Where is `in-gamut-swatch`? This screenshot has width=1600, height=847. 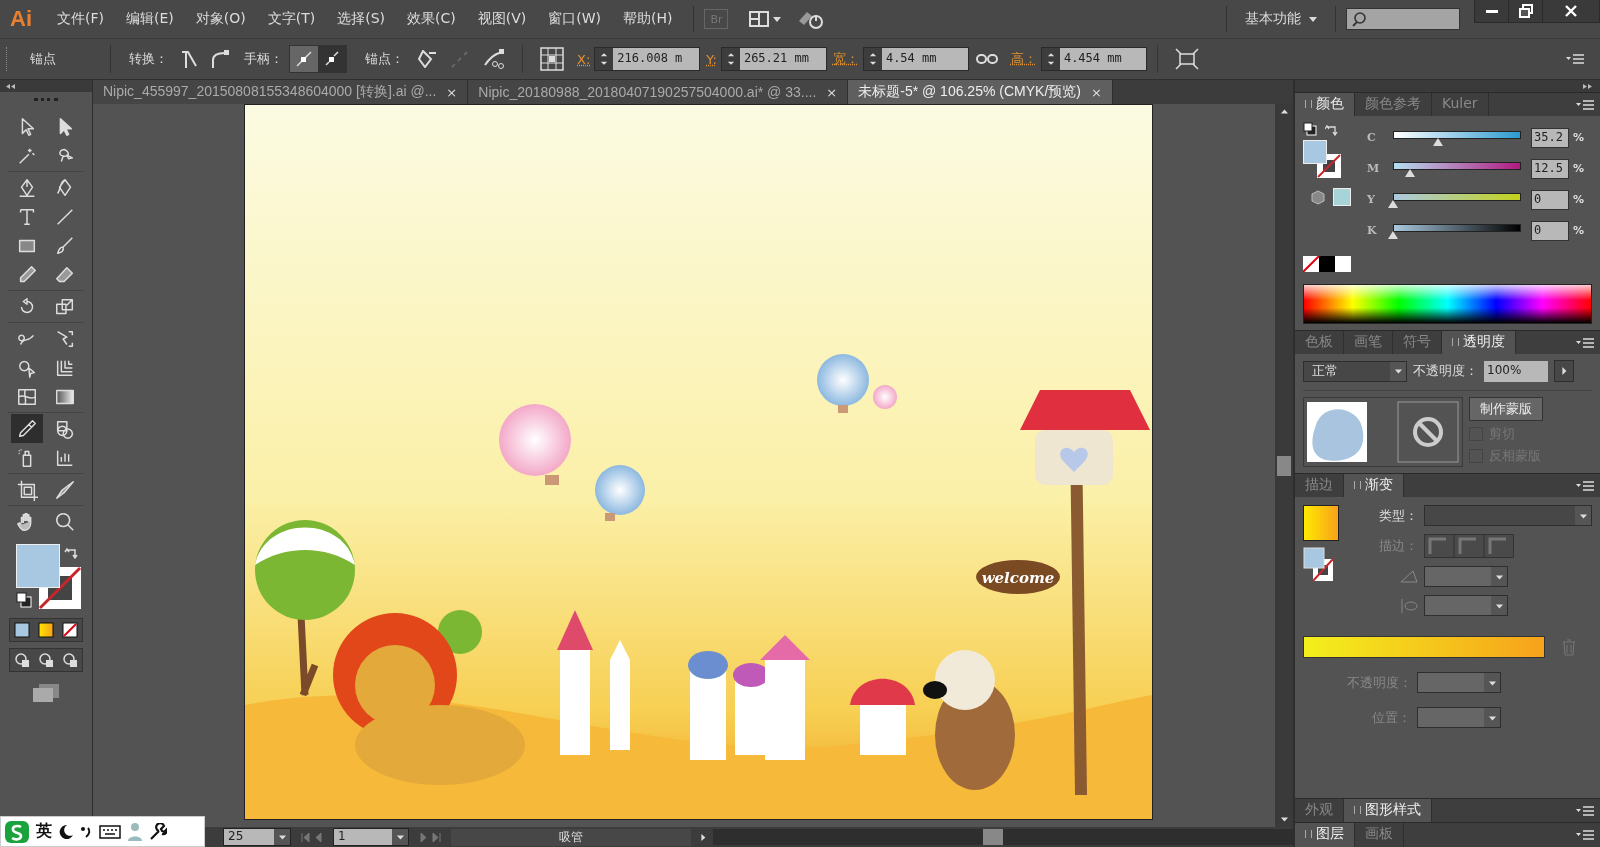 in-gamut-swatch is located at coordinates (1342, 197).